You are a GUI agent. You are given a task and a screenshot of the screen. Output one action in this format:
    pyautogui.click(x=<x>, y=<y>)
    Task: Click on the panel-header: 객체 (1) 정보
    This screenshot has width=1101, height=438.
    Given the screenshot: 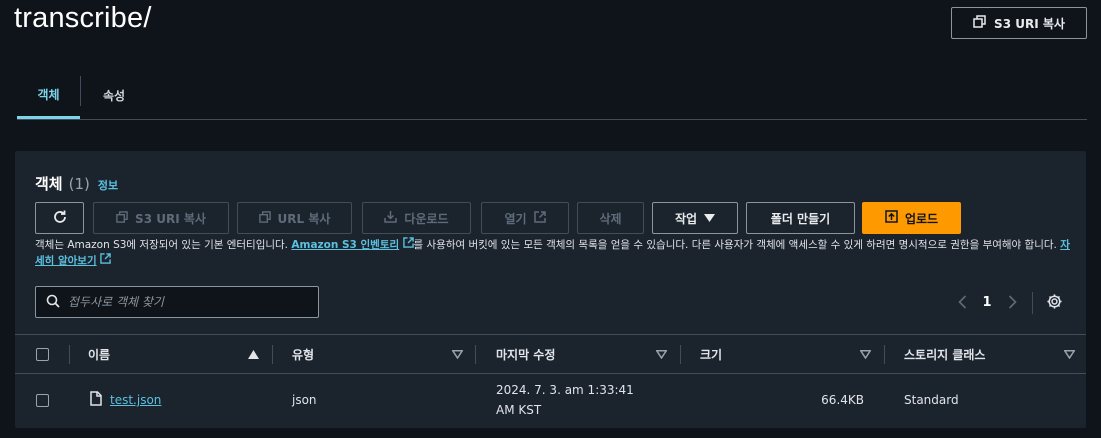 What is the action you would take?
    pyautogui.click(x=76, y=183)
    